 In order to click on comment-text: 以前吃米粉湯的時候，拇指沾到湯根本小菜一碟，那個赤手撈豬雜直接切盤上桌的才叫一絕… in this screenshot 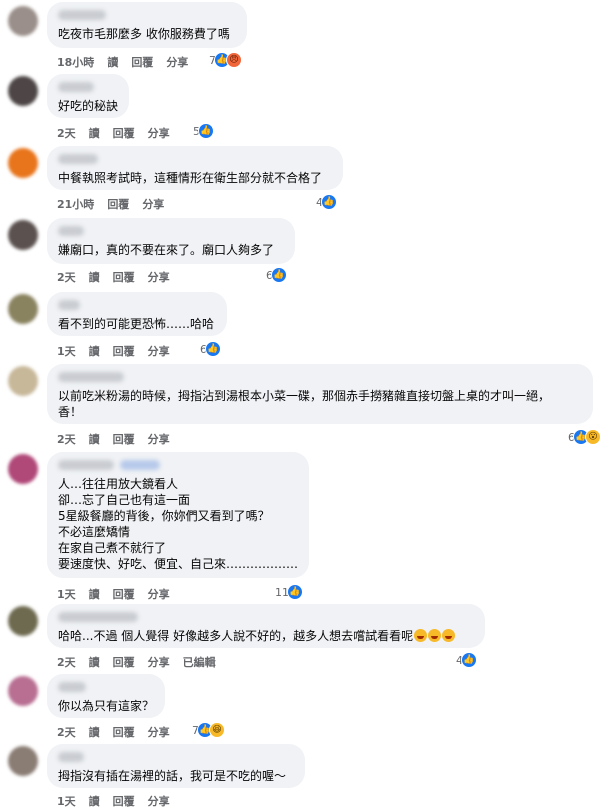, I will do `click(304, 404)`.